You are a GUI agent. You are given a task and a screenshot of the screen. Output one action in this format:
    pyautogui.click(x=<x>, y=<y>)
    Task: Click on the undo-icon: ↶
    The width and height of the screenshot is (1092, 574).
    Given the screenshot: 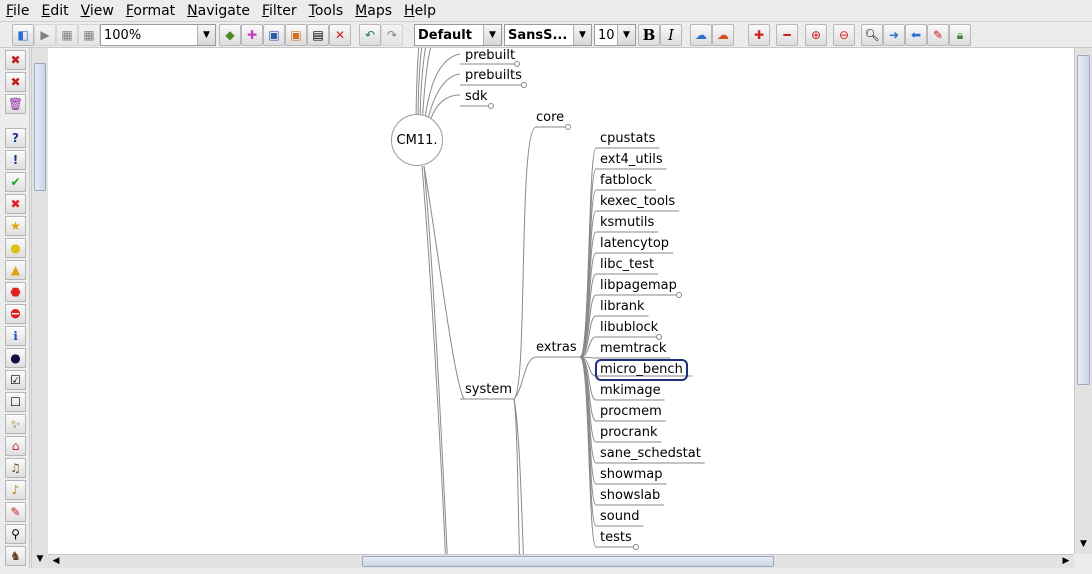 What is the action you would take?
    pyautogui.click(x=370, y=35)
    